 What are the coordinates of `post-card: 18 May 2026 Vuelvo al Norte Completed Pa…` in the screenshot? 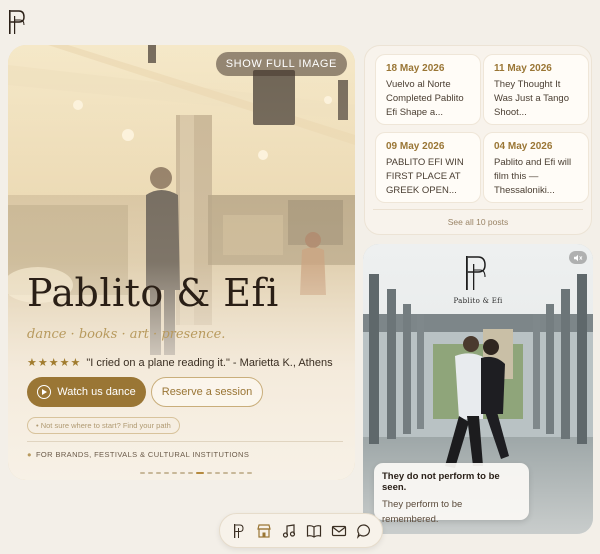 It's located at (428, 89).